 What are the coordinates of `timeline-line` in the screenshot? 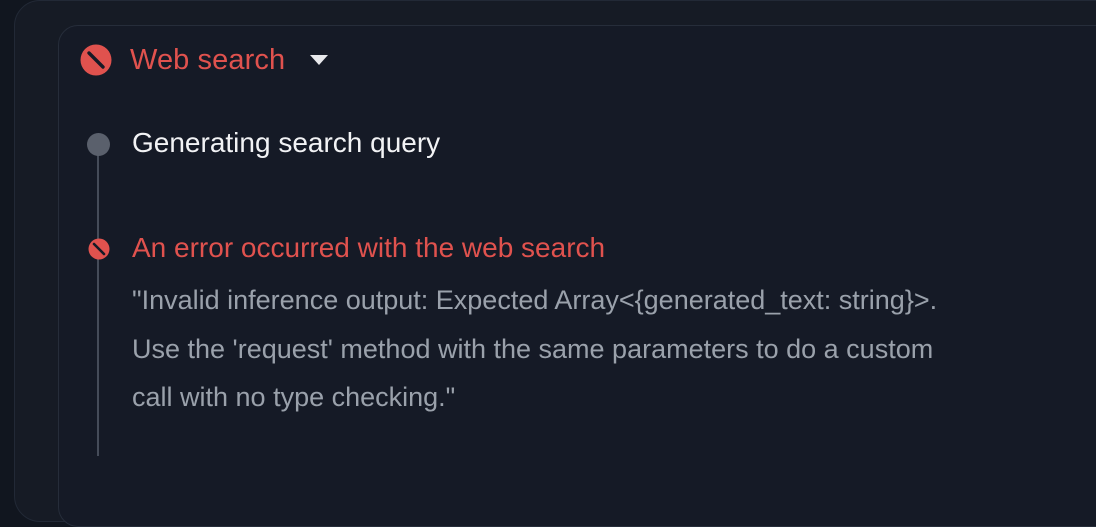 It's located at (98, 301).